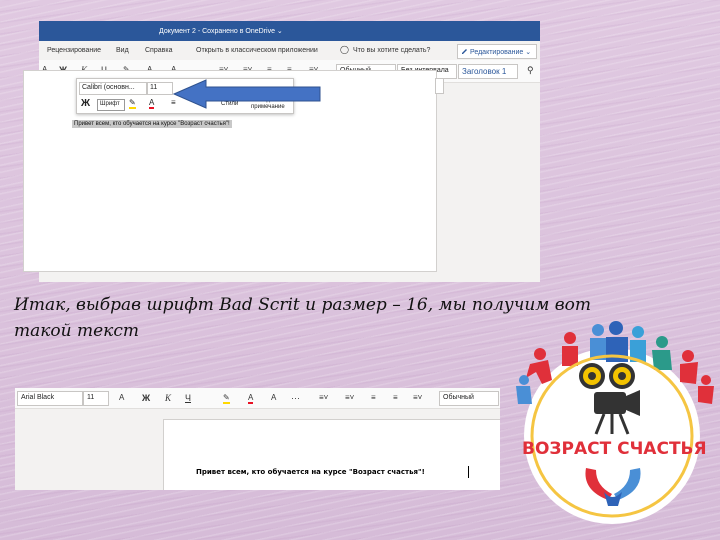 The image size is (720, 540). Describe the element at coordinates (188, 398) in the screenshot. I see `underline-button-2: Ч` at that location.